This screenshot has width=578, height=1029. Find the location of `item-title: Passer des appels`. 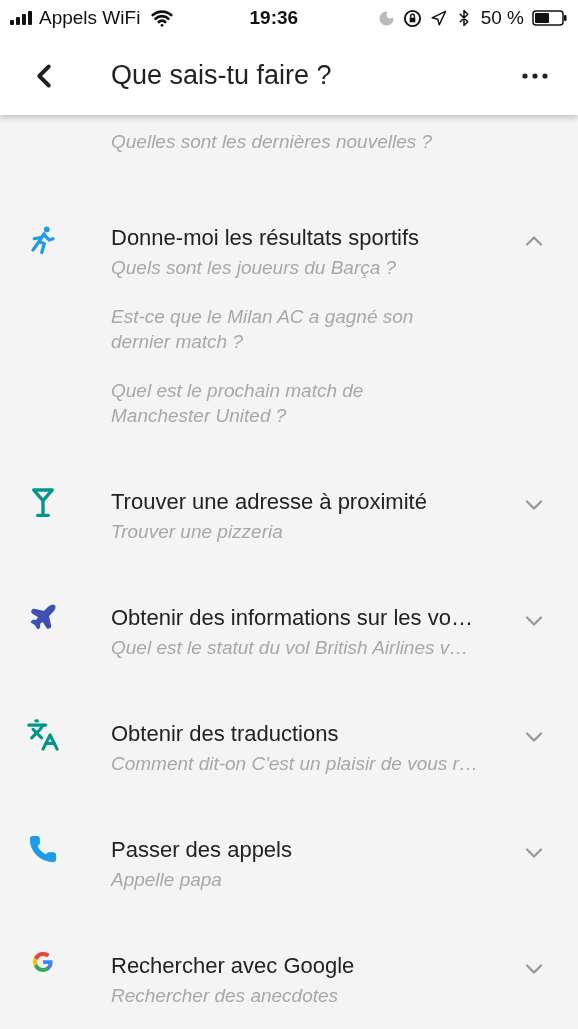

item-title: Passer des appels is located at coordinates (202, 850).